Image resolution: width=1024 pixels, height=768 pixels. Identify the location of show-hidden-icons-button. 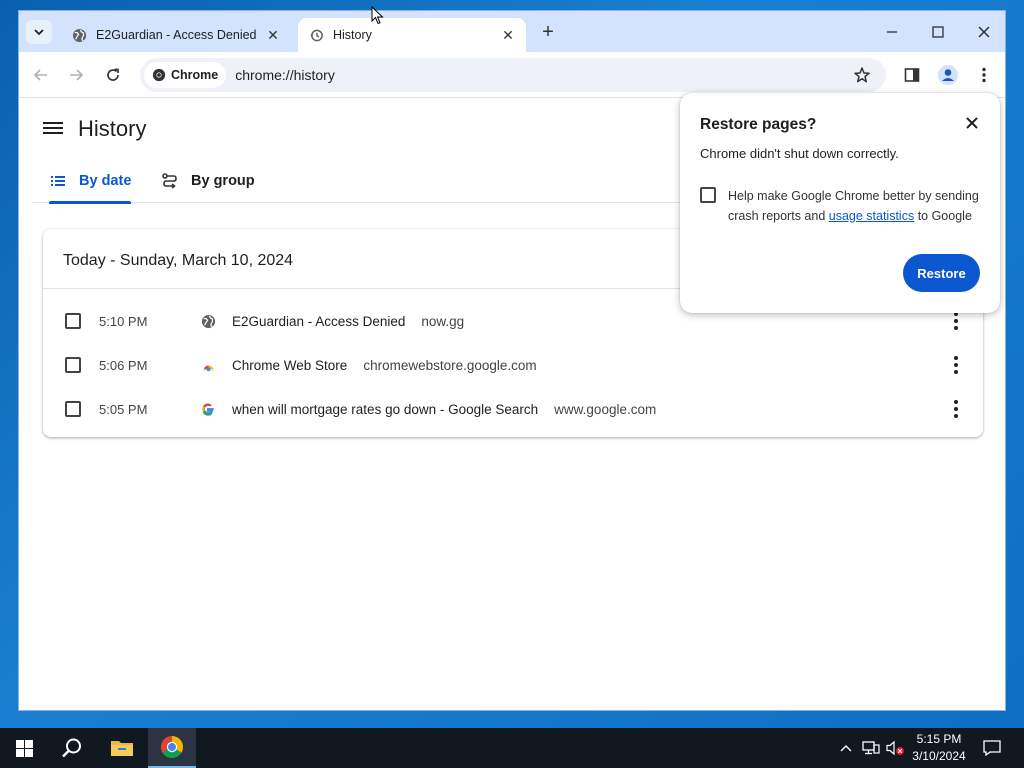
(846, 748).